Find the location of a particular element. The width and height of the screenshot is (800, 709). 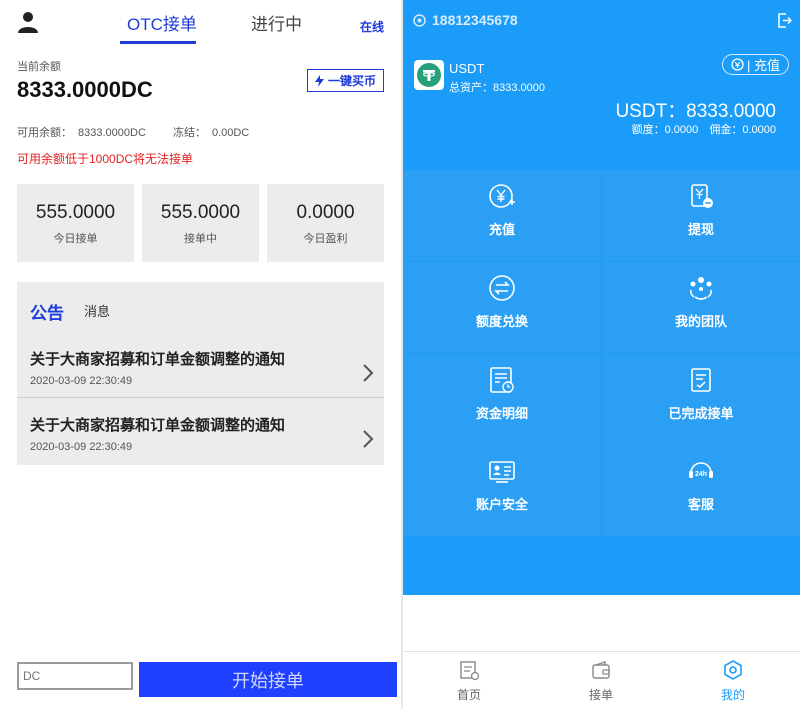

menu-label: 已完成接单 is located at coordinates (701, 413).